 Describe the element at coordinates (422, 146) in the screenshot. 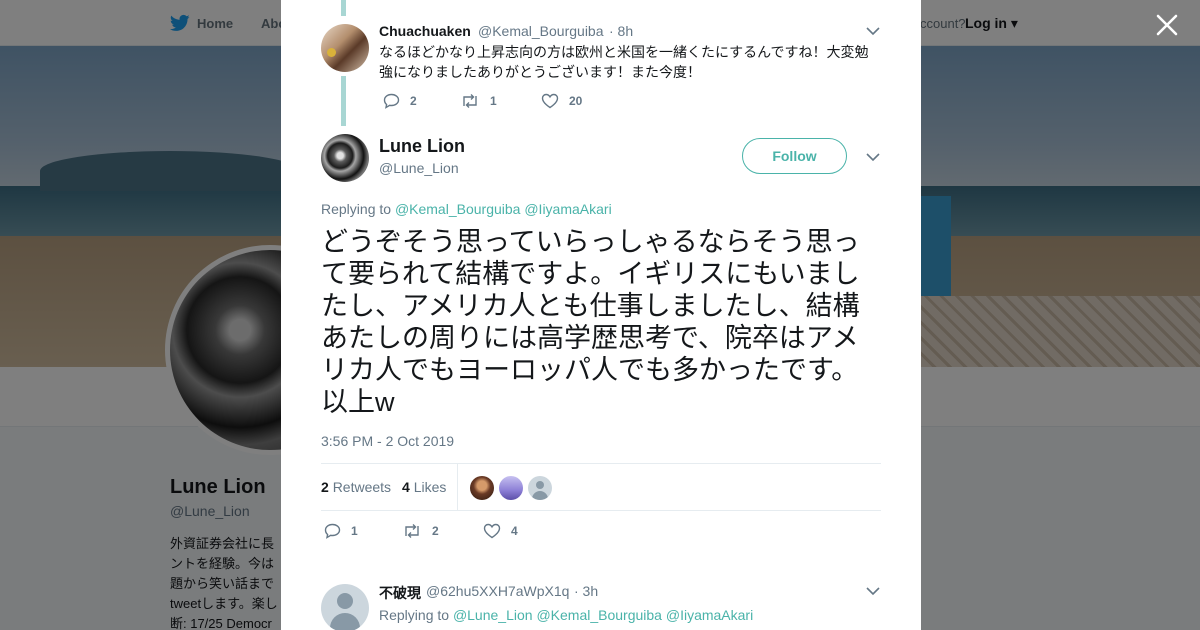

I see `main-tweet-author-name: Lune Lion` at that location.